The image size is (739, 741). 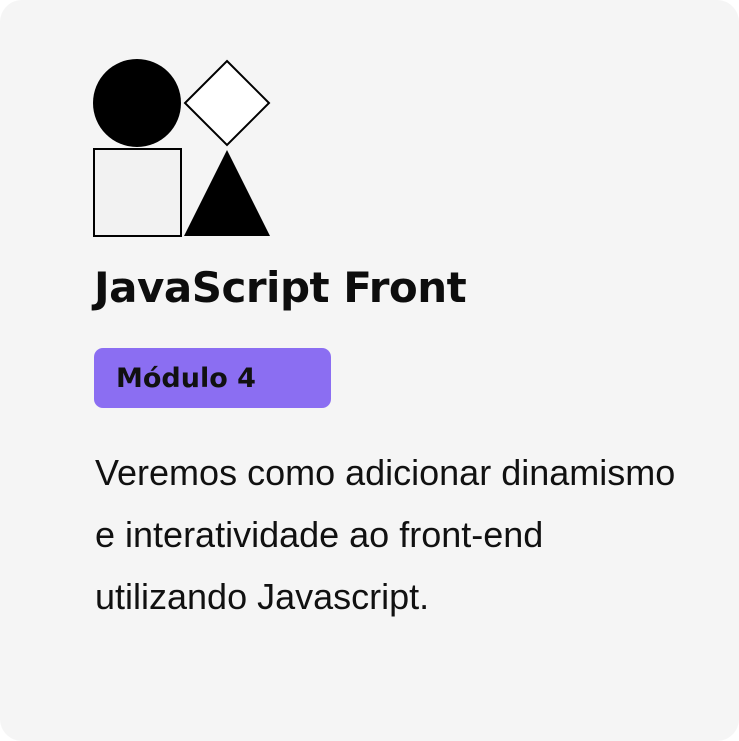 What do you see at coordinates (280, 287) in the screenshot?
I see `card-title: JavaScript Front` at bounding box center [280, 287].